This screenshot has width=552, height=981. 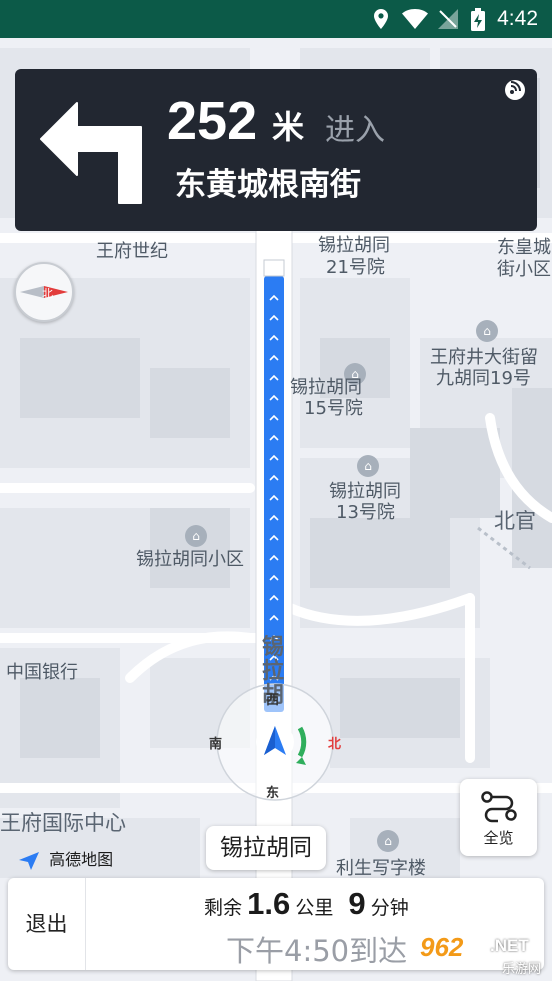 What do you see at coordinates (275, 742) in the screenshot?
I see `car-position-icon` at bounding box center [275, 742].